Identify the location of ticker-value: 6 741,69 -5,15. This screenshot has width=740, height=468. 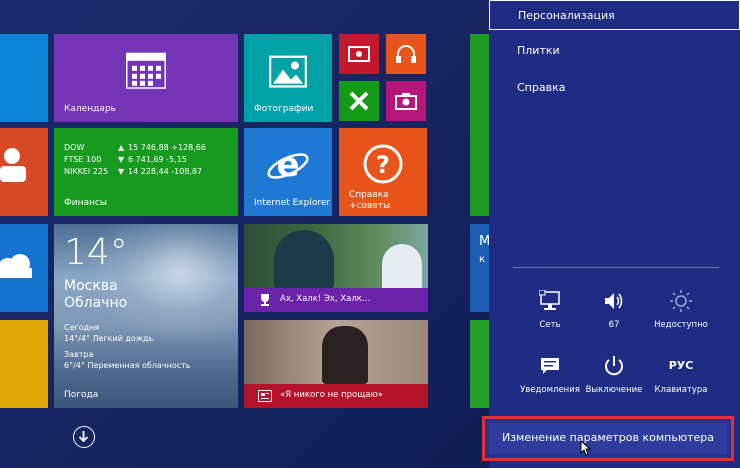
(157, 159).